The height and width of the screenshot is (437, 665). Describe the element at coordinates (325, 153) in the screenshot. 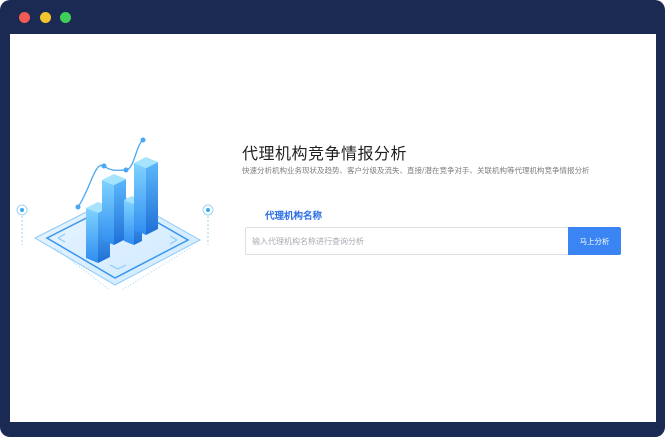

I see `page-title: 代理机构竞争情报分析` at that location.